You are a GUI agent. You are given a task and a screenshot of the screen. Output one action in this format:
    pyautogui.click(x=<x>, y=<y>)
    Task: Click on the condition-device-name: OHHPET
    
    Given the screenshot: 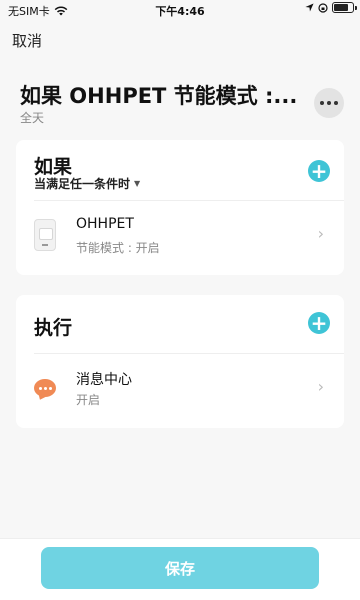 What is the action you would take?
    pyautogui.click(x=105, y=224)
    